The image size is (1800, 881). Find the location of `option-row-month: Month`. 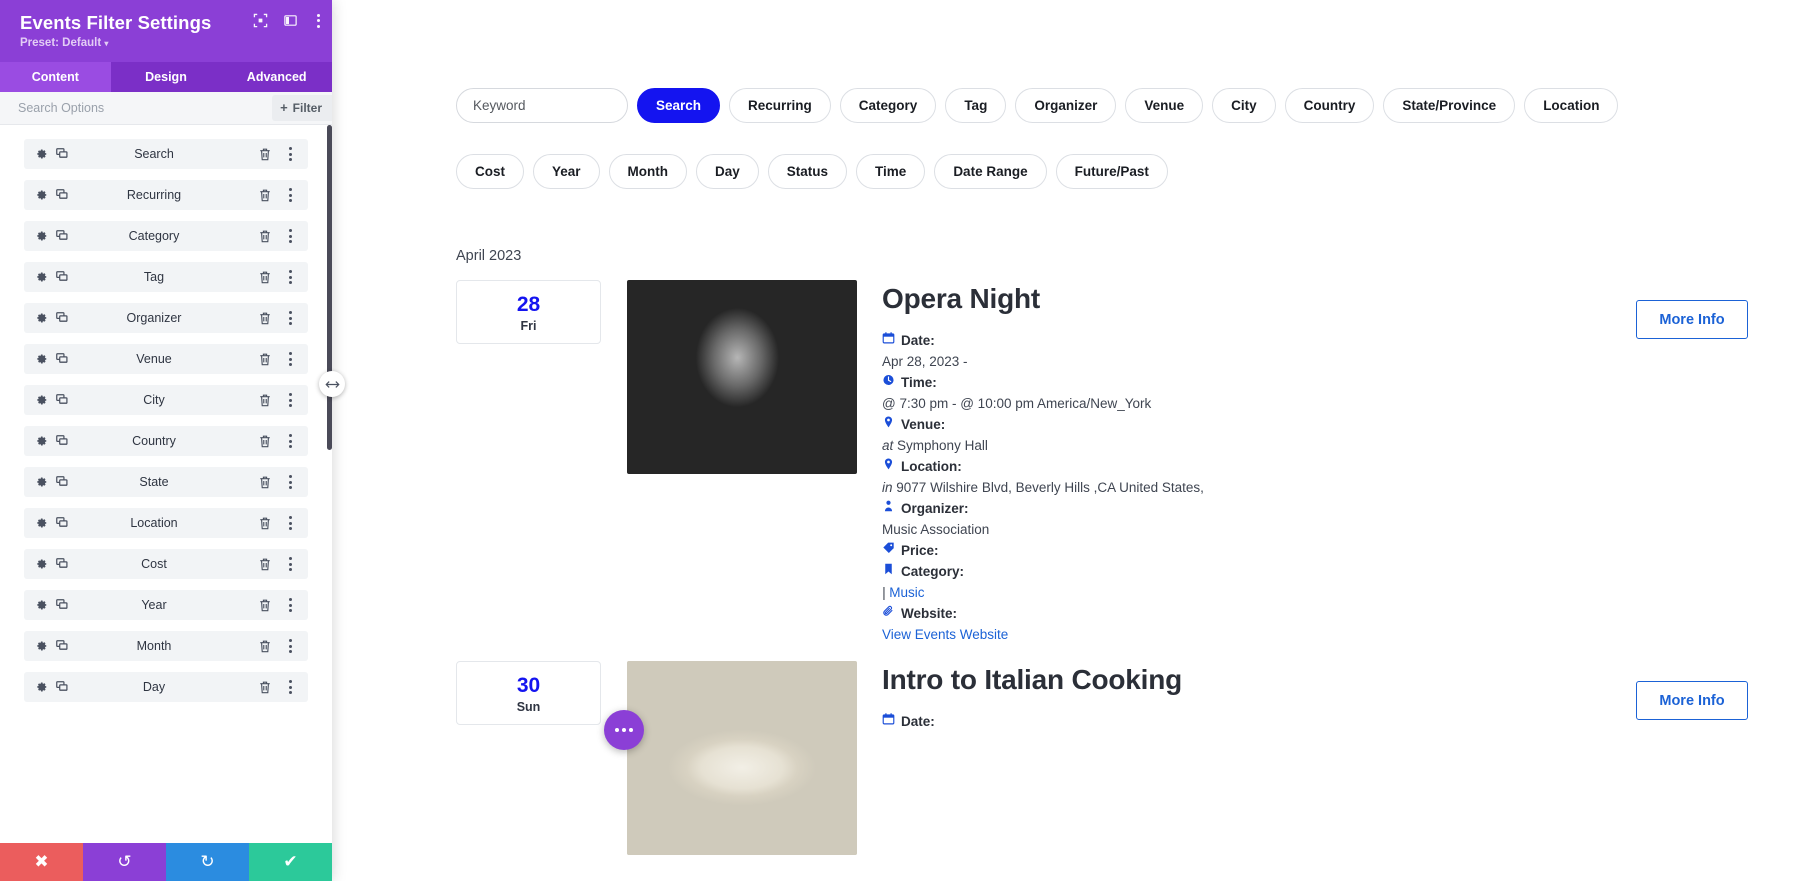

option-row-month: Month is located at coordinates (166, 646).